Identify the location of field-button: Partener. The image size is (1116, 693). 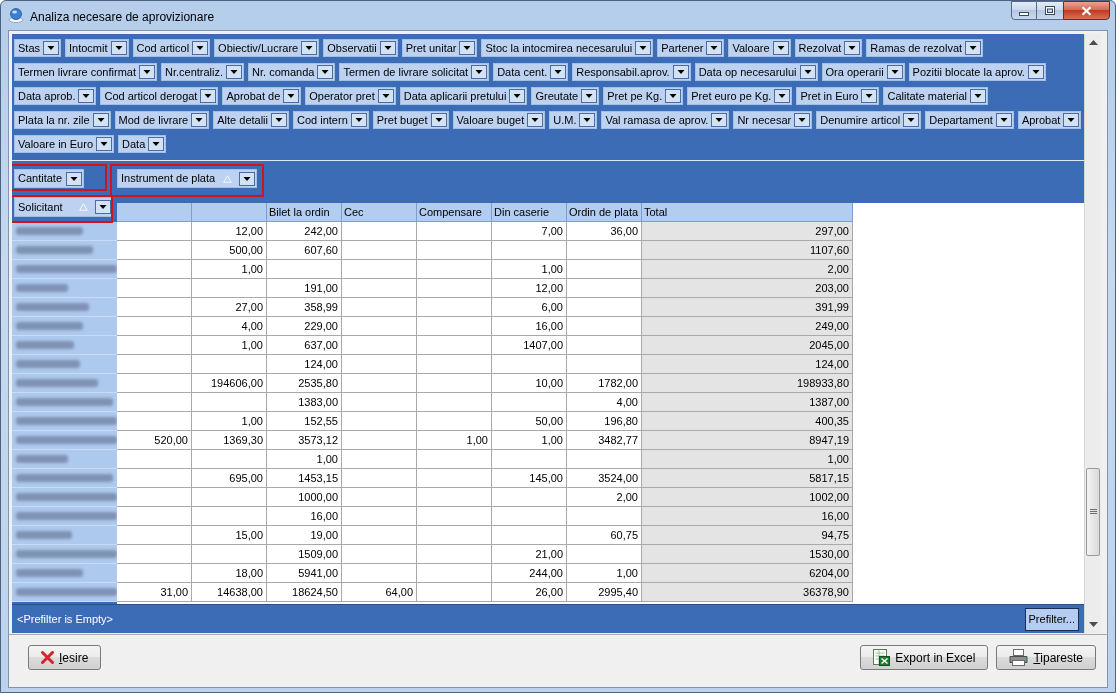
(691, 48).